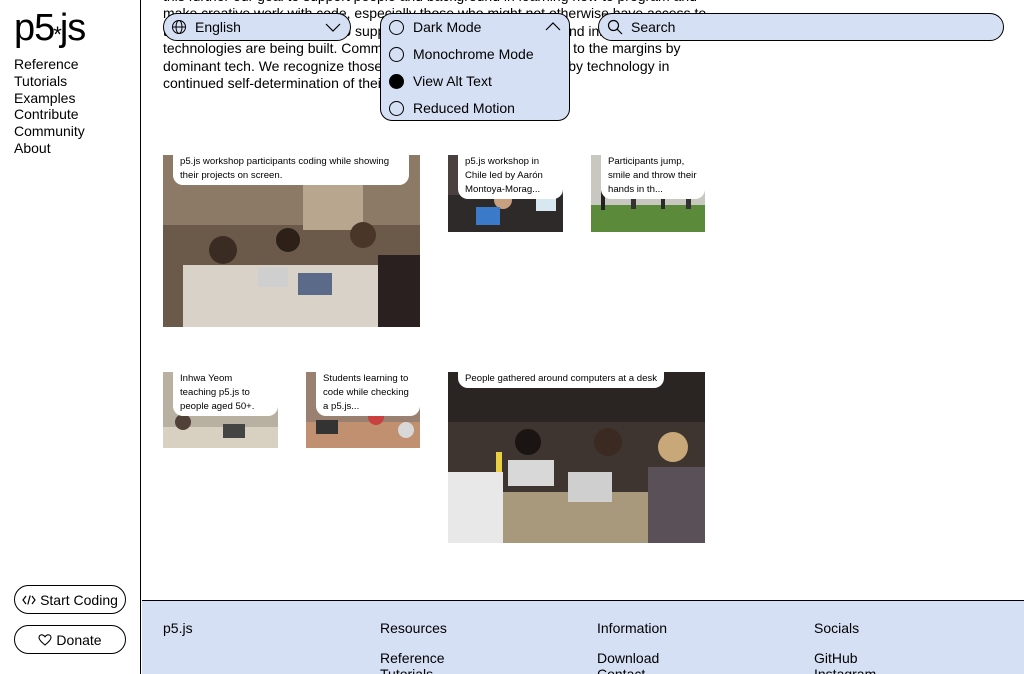 Image resolution: width=1024 pixels, height=674 pixels. Describe the element at coordinates (413, 628) in the screenshot. I see `footer-heading: Resources` at that location.